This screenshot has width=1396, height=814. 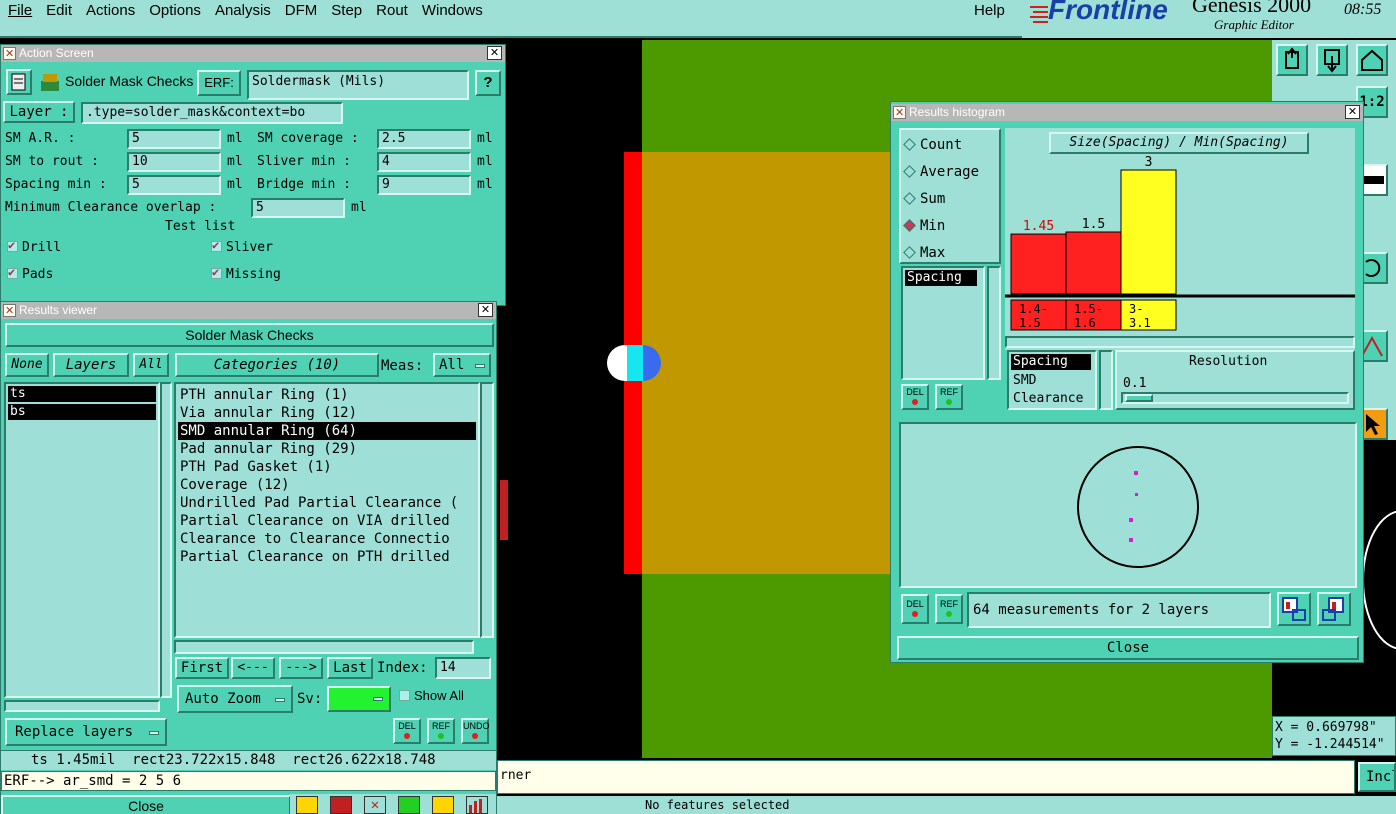 What do you see at coordinates (350, 668) in the screenshot?
I see `last-button: Last` at bounding box center [350, 668].